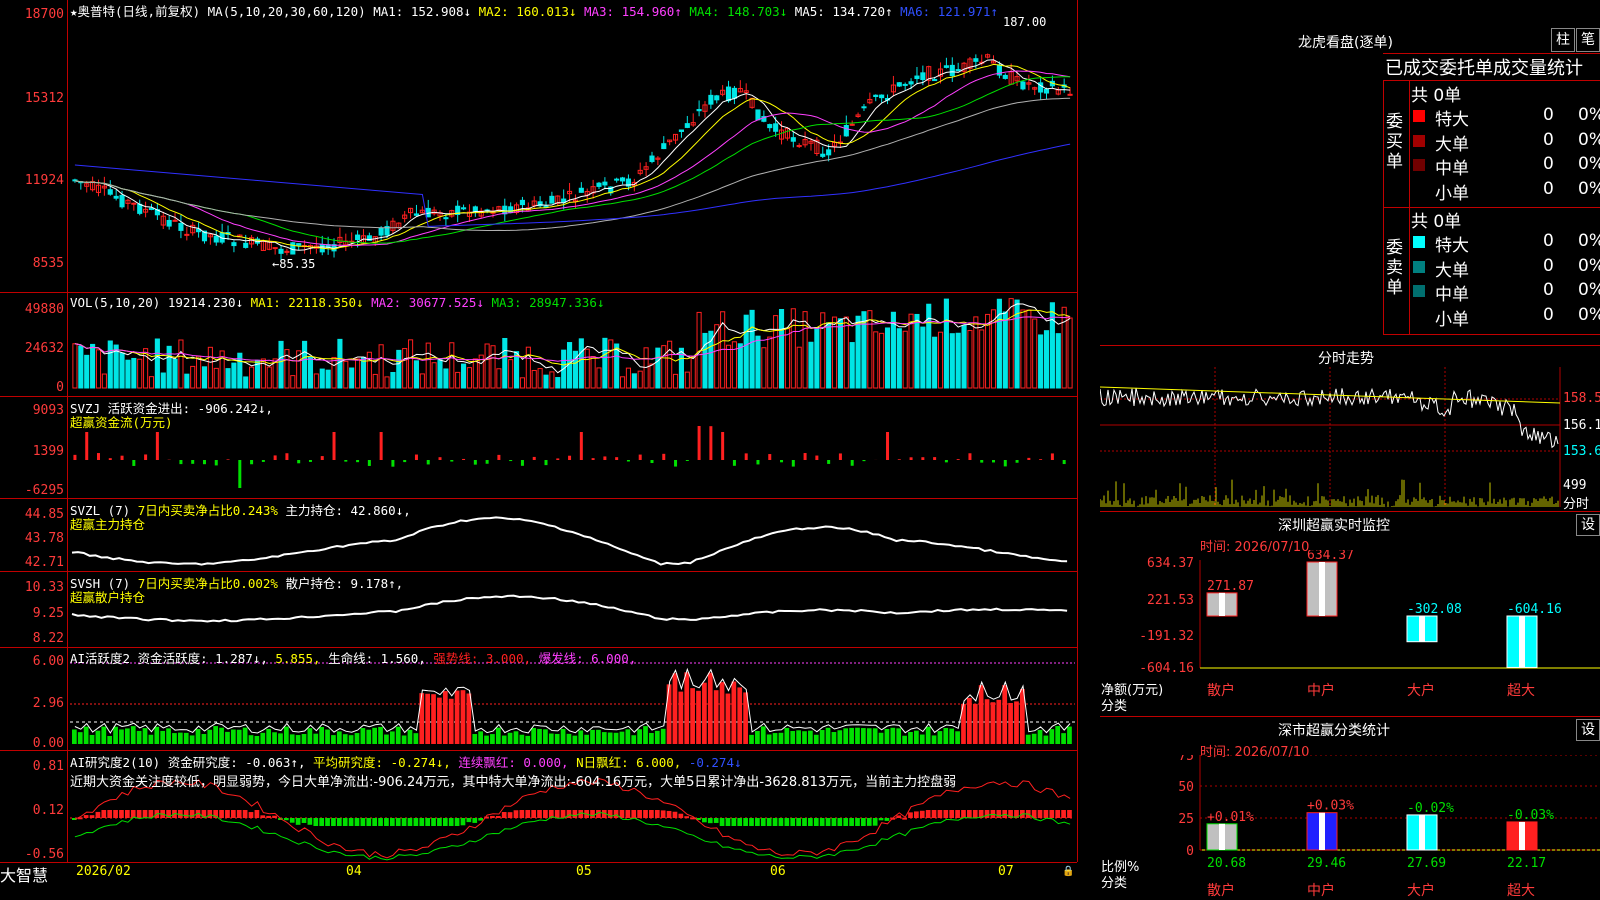  What do you see at coordinates (1326, 863) in the screenshot?
I see `stats-value: 29.46` at bounding box center [1326, 863].